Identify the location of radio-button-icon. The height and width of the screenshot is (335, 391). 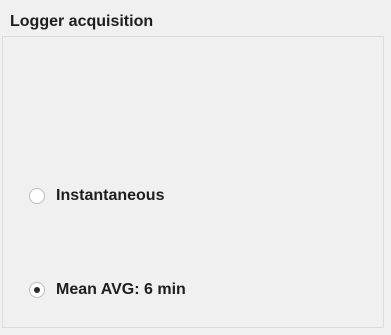
(37, 196).